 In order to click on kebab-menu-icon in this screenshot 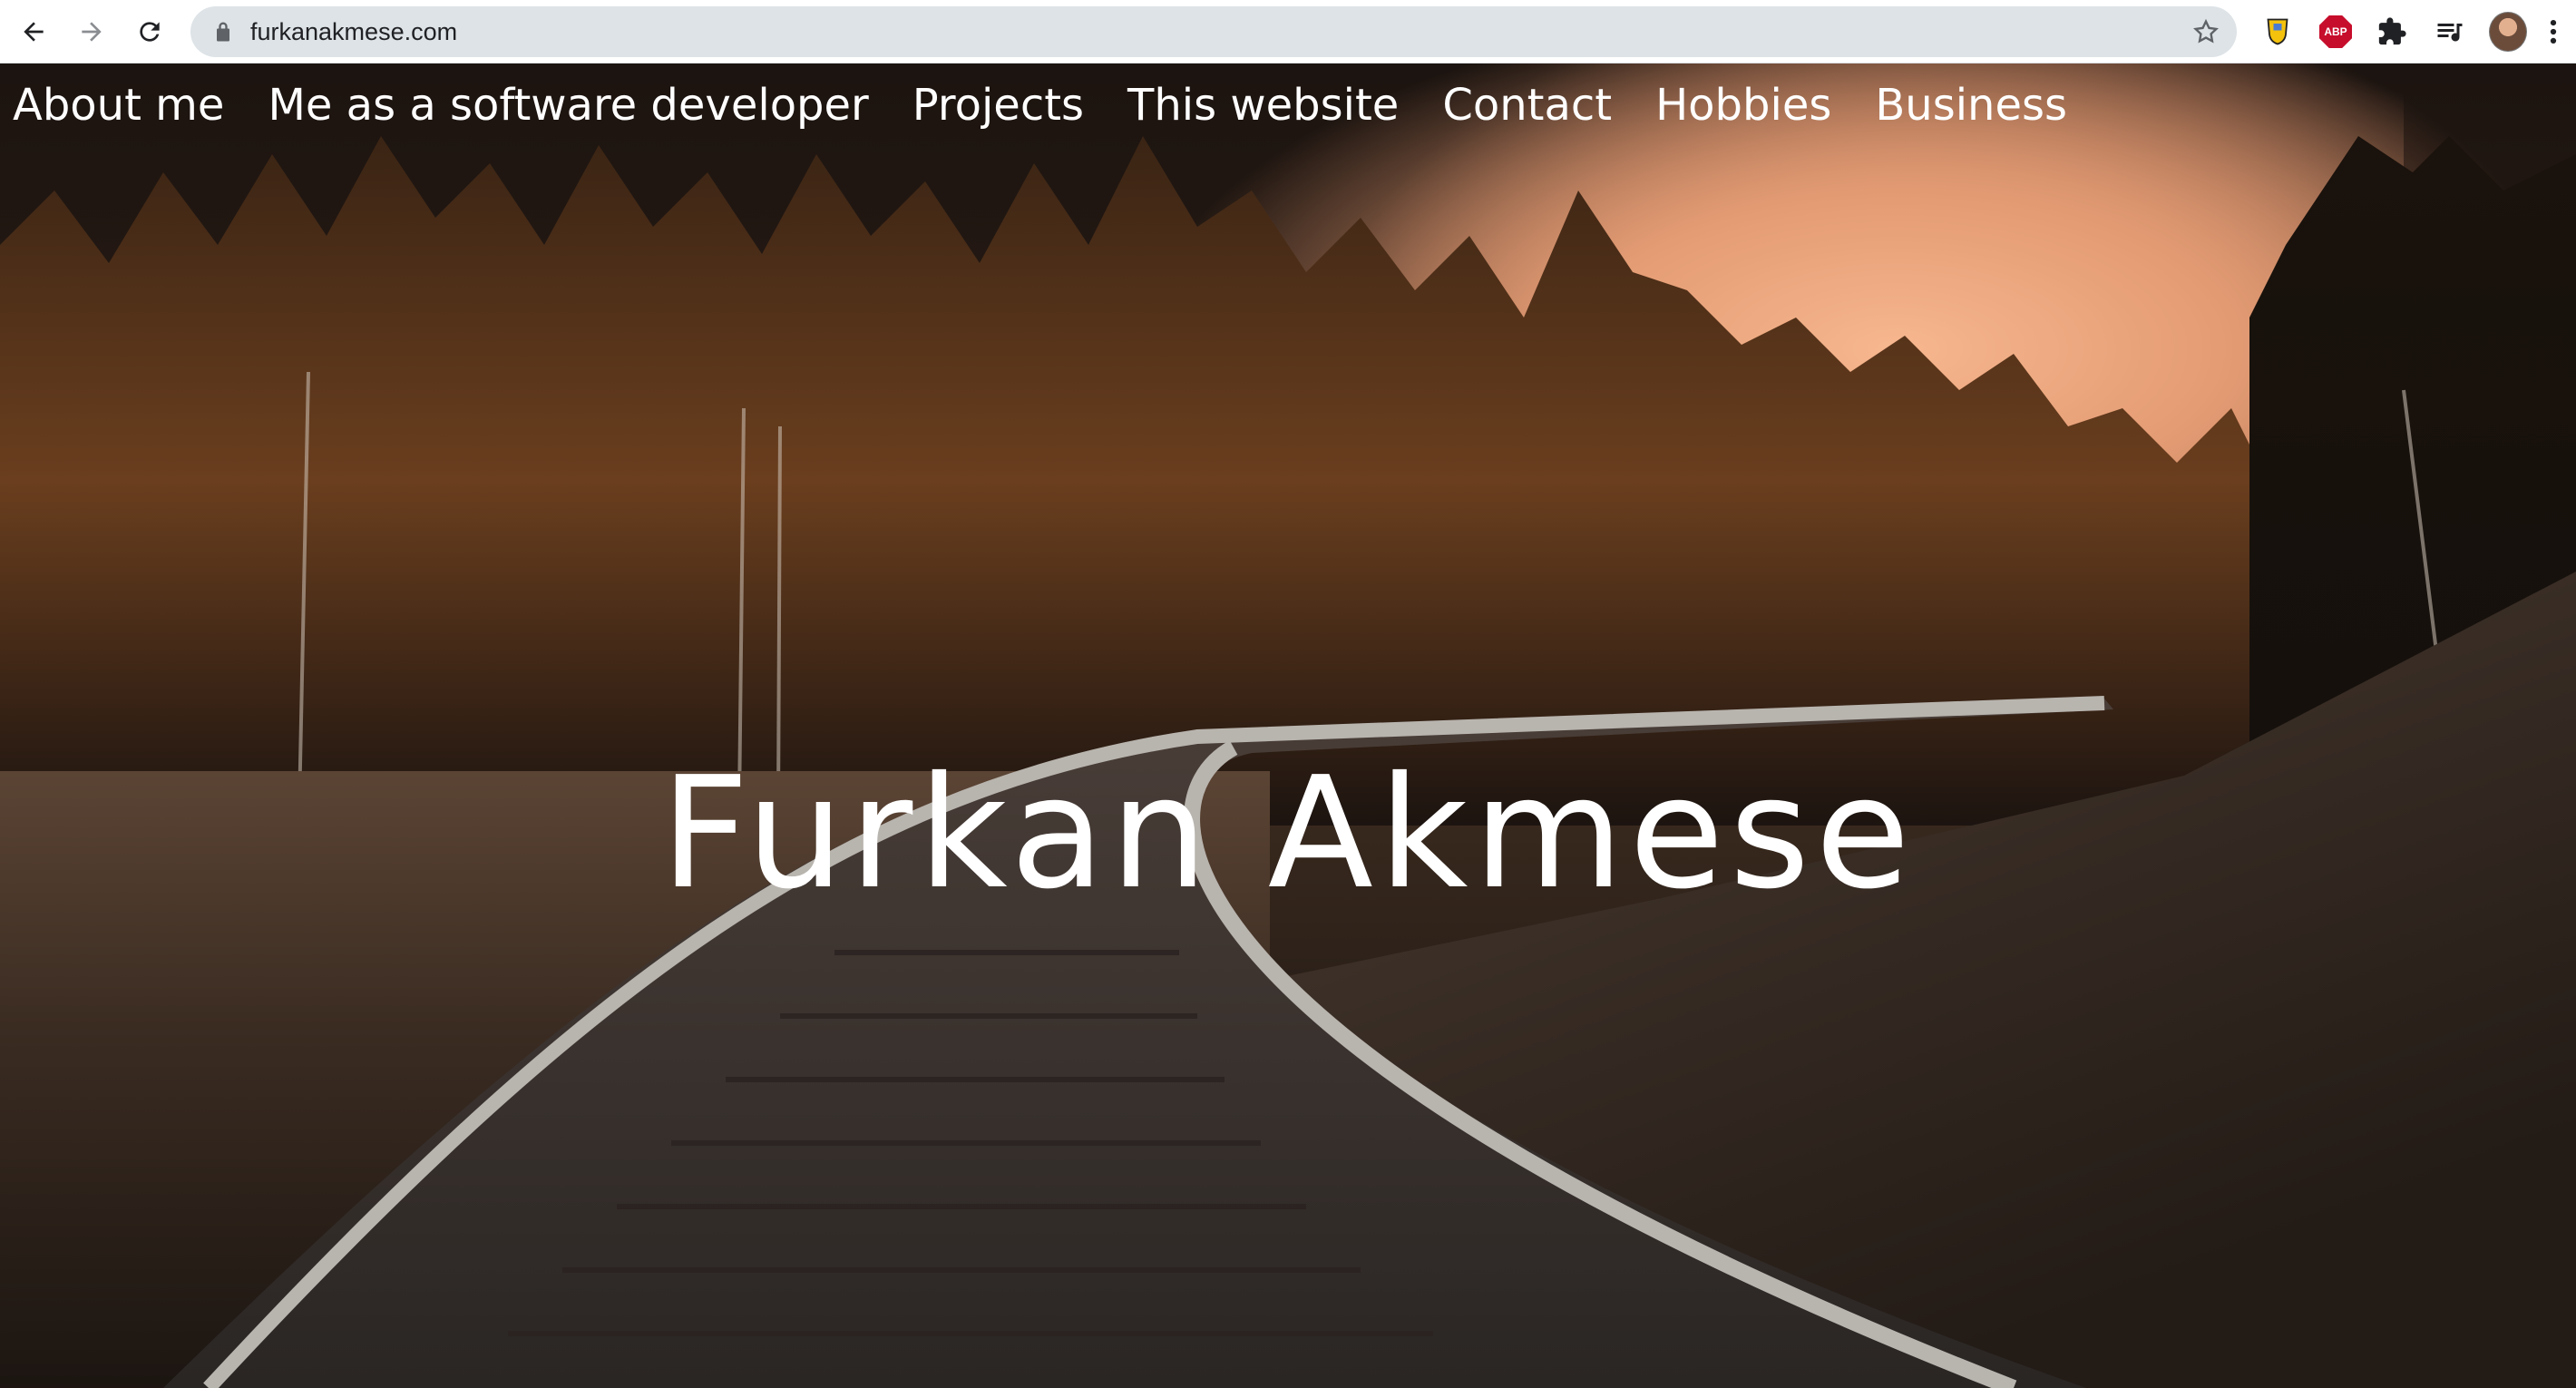, I will do `click(2553, 31)`.